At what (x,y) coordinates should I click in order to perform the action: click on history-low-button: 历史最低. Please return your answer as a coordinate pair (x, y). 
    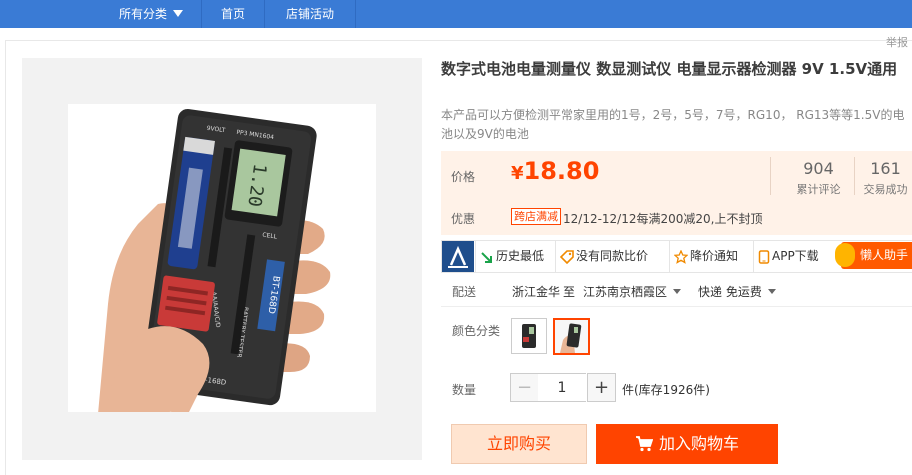
    Looking at the image, I should click on (511, 256).